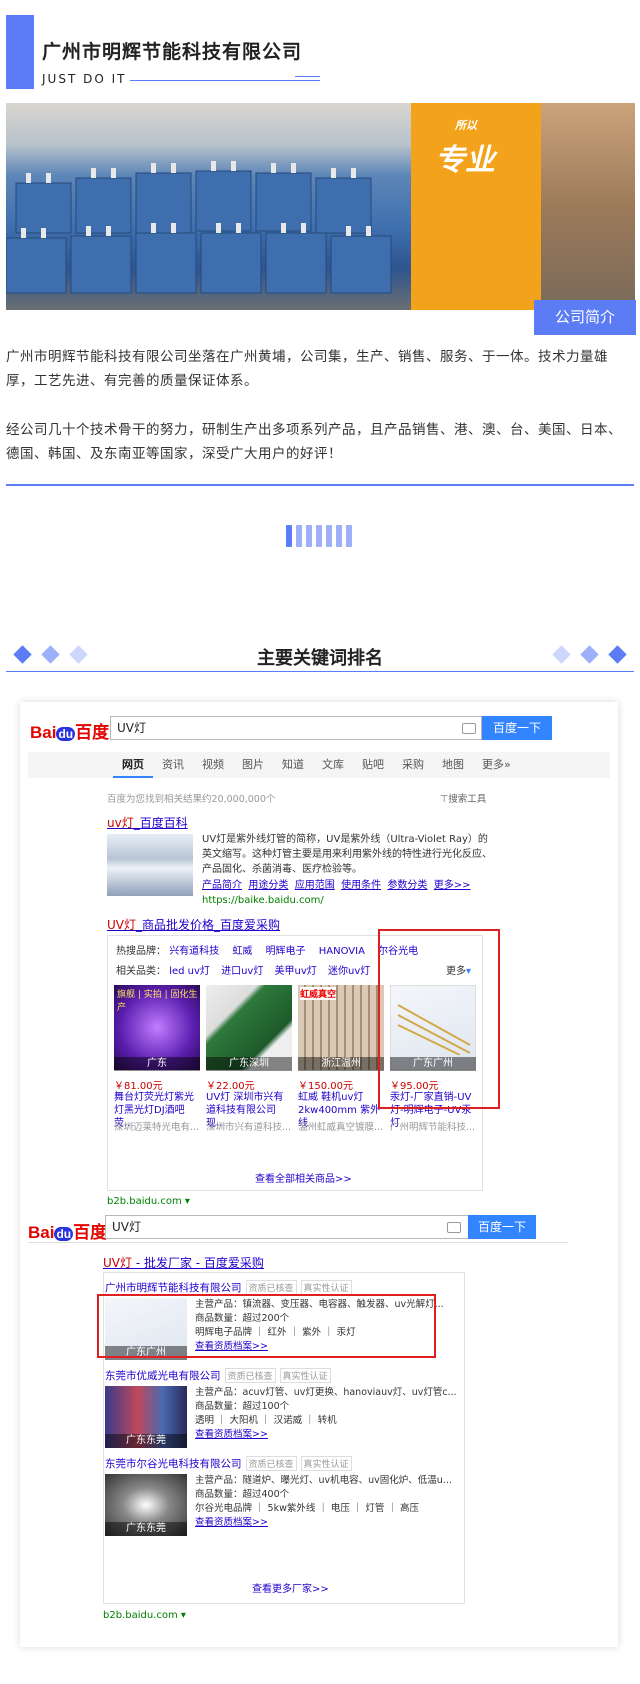 This screenshot has height=1684, width=640. What do you see at coordinates (84, 79) in the screenshot?
I see `slogan: JUST DO IT` at bounding box center [84, 79].